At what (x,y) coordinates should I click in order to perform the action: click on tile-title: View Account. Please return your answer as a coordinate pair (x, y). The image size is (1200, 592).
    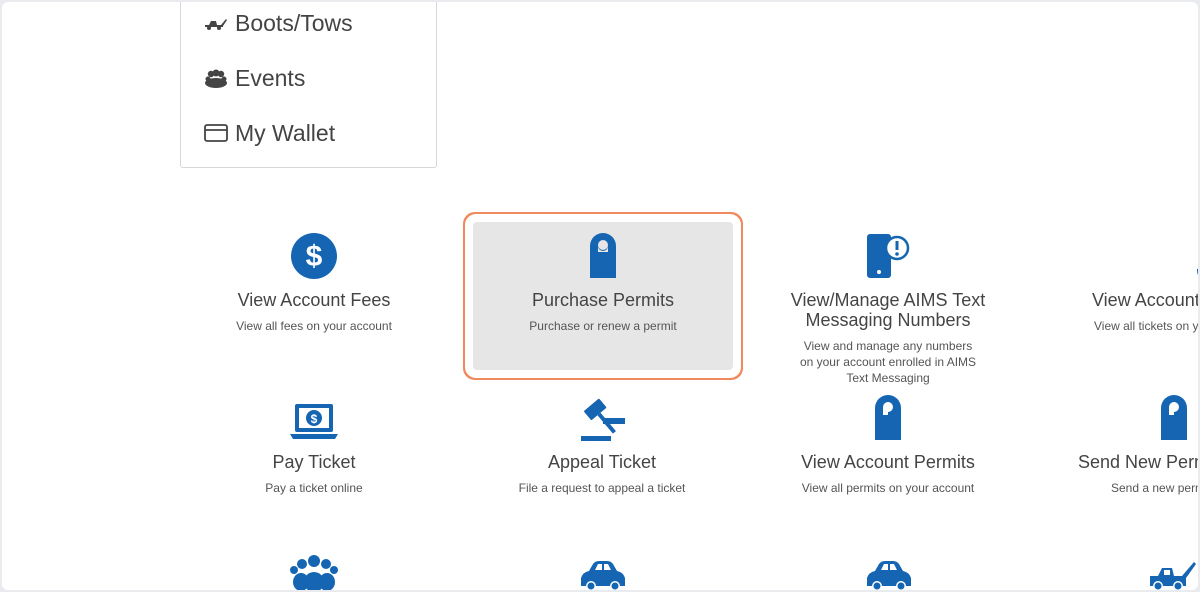
    Looking at the image, I should click on (1145, 300).